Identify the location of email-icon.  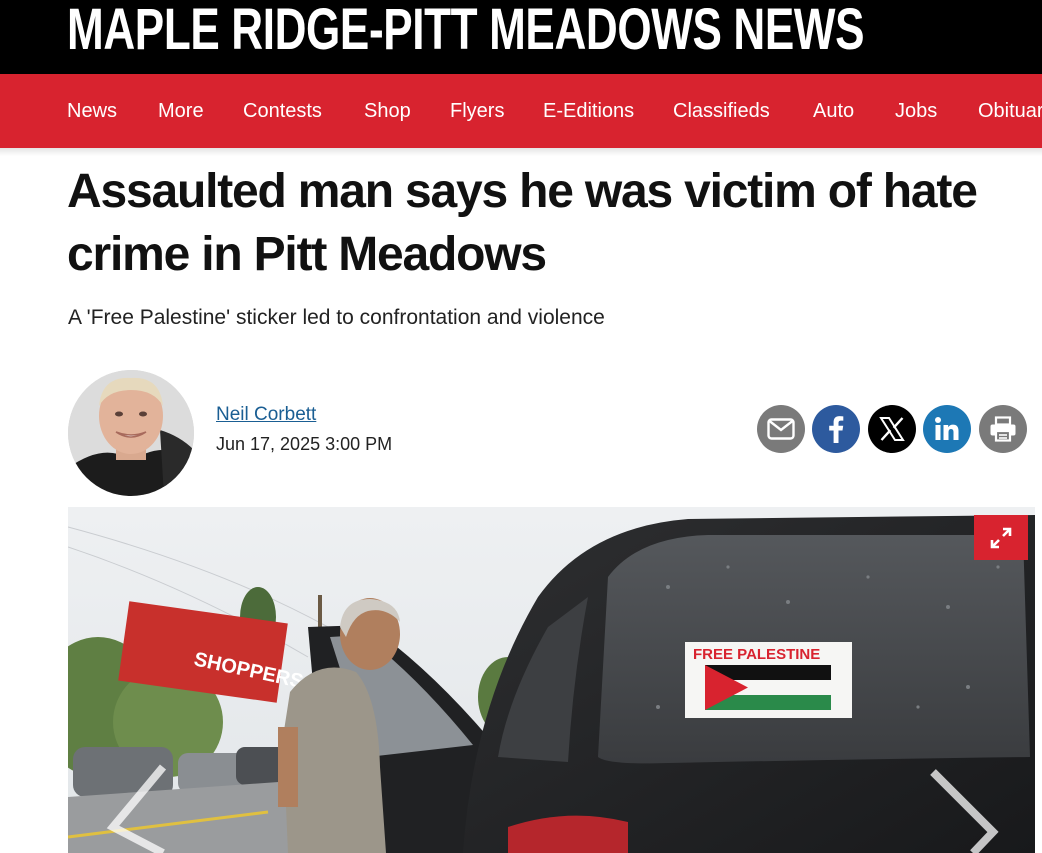
(781, 429).